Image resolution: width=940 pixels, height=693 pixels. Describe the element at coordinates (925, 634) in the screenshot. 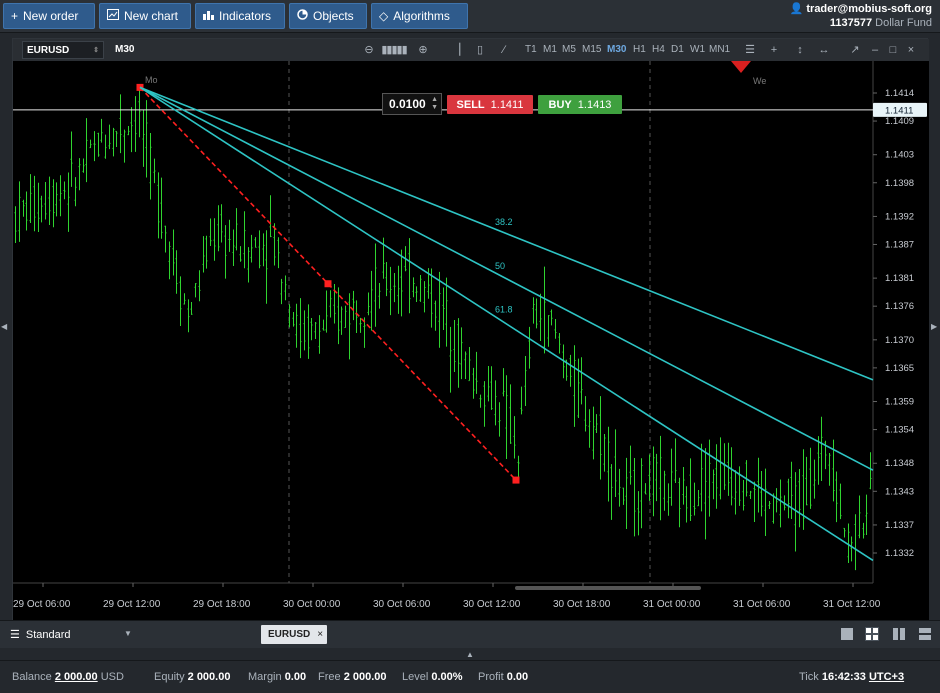

I see `layout-rows-icon` at that location.